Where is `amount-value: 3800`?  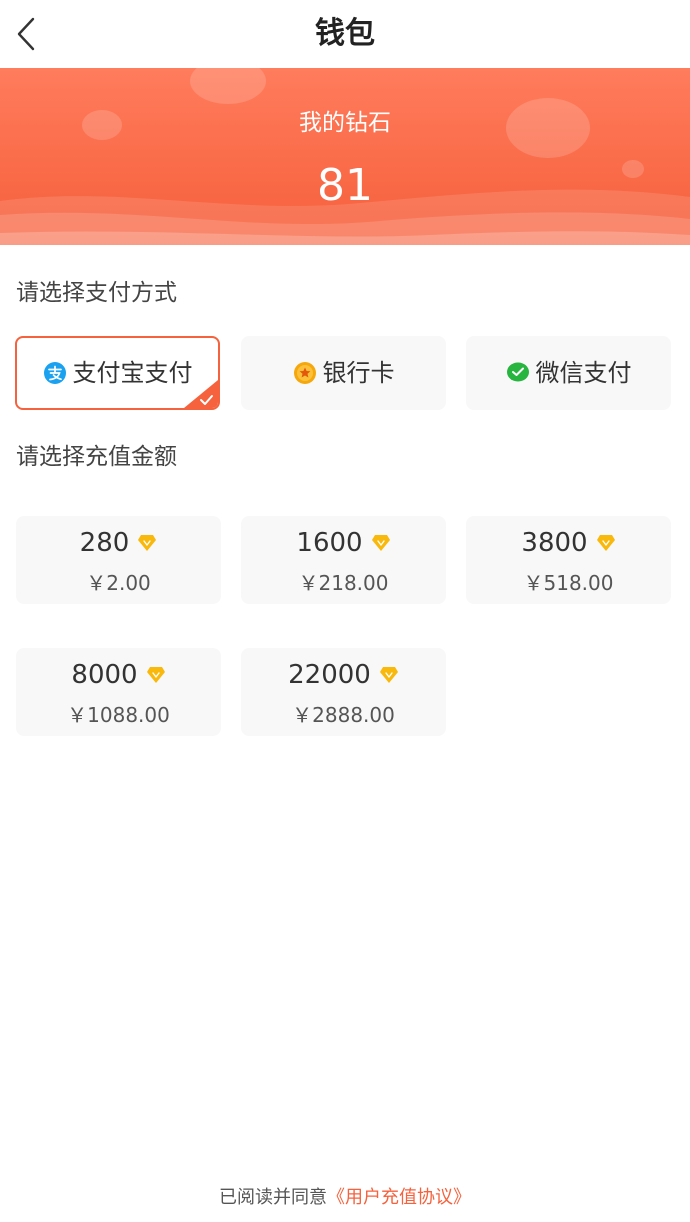 amount-value: 3800 is located at coordinates (554, 543).